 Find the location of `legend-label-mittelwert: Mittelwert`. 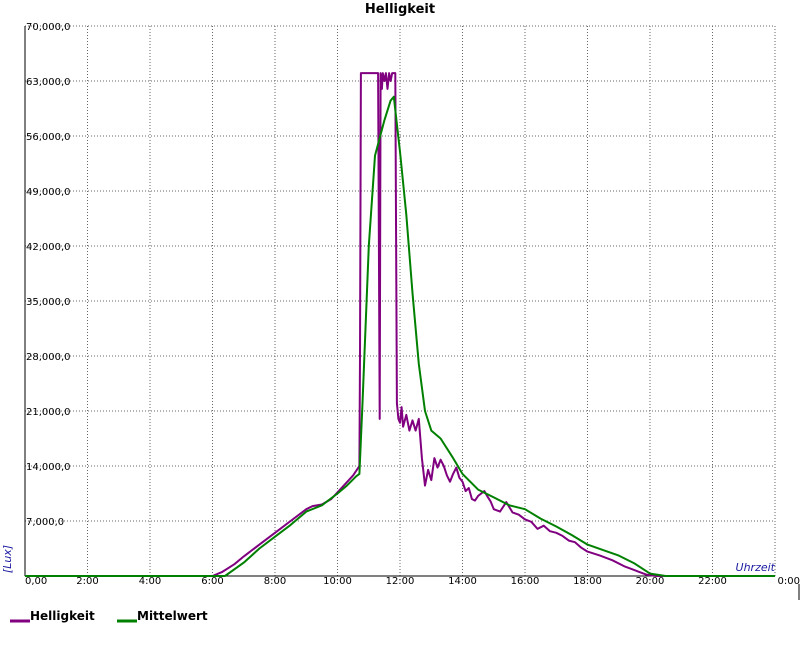

legend-label-mittelwert: Mittelwert is located at coordinates (172, 616).